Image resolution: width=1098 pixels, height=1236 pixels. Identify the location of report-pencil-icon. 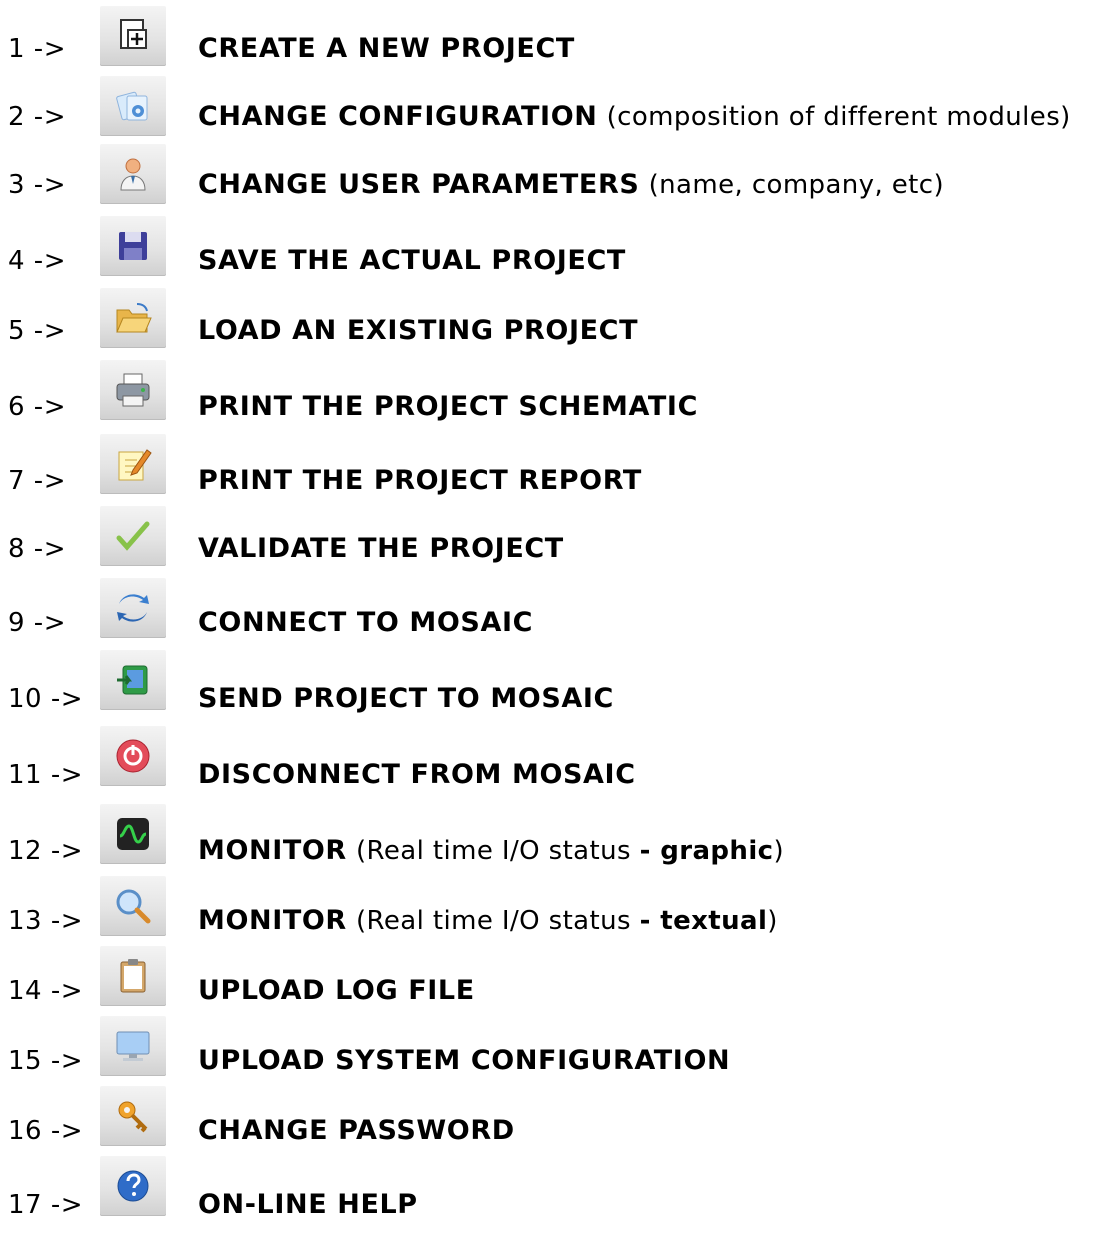
(133, 464).